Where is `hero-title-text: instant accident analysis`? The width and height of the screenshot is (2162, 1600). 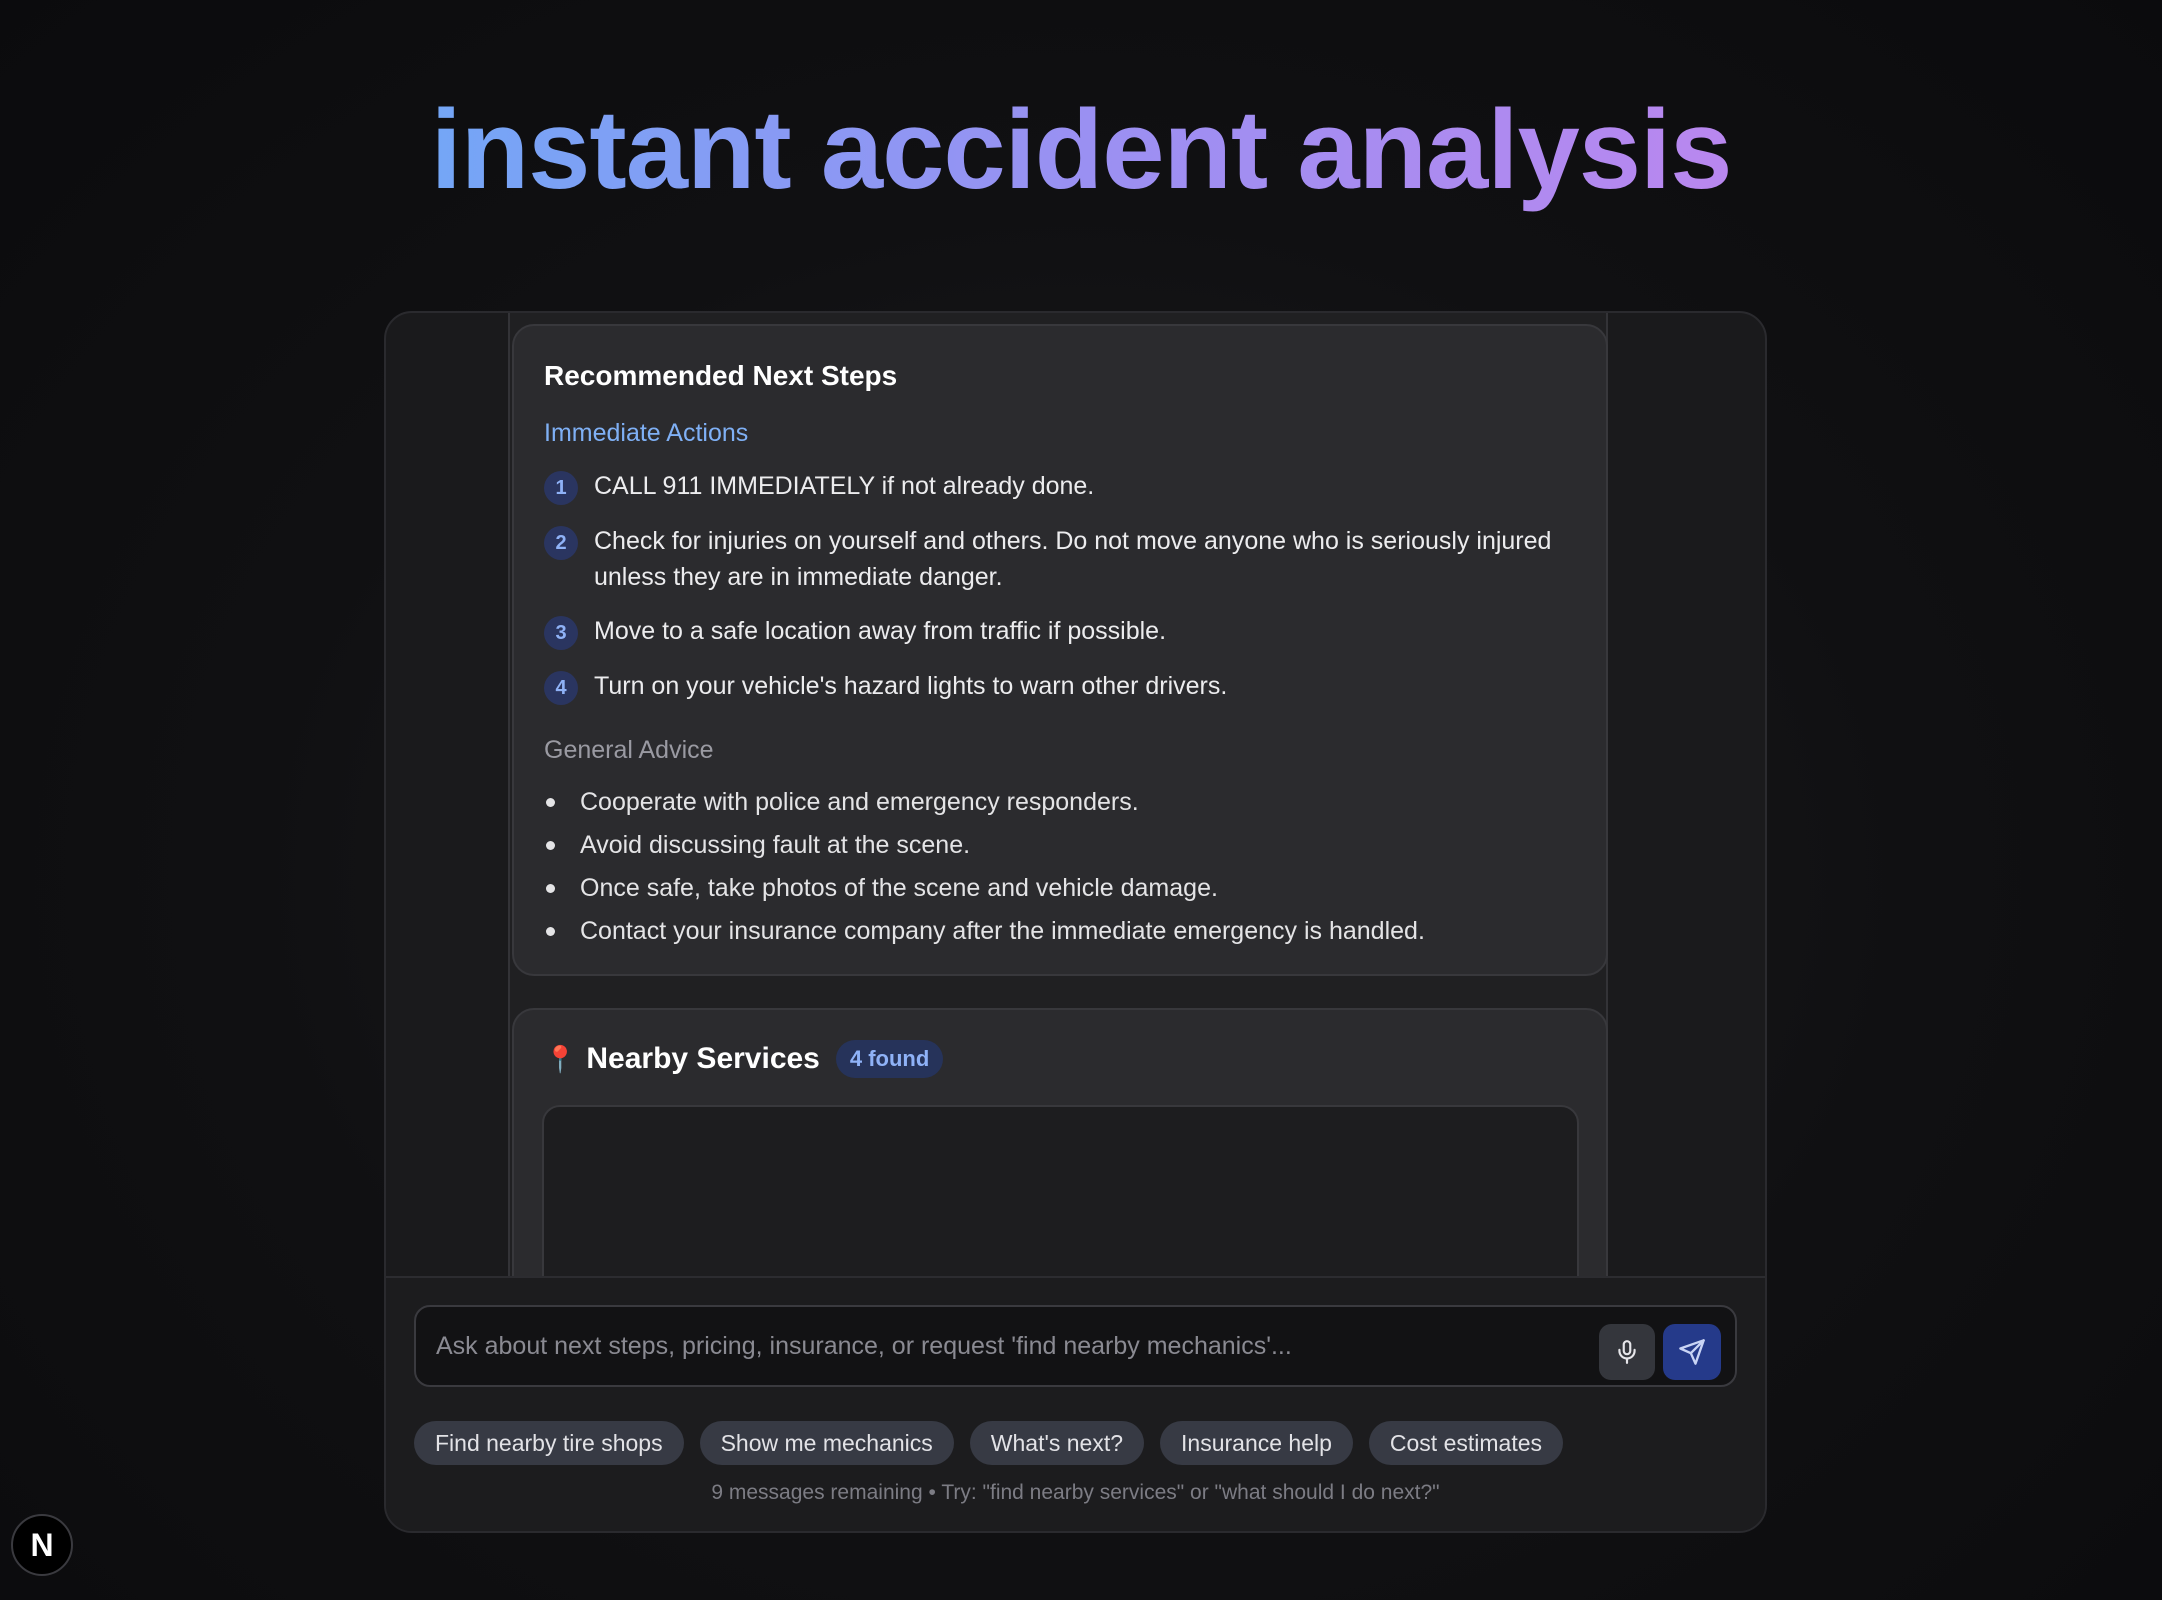
hero-title-text: instant accident analysis is located at coordinates (1081, 149).